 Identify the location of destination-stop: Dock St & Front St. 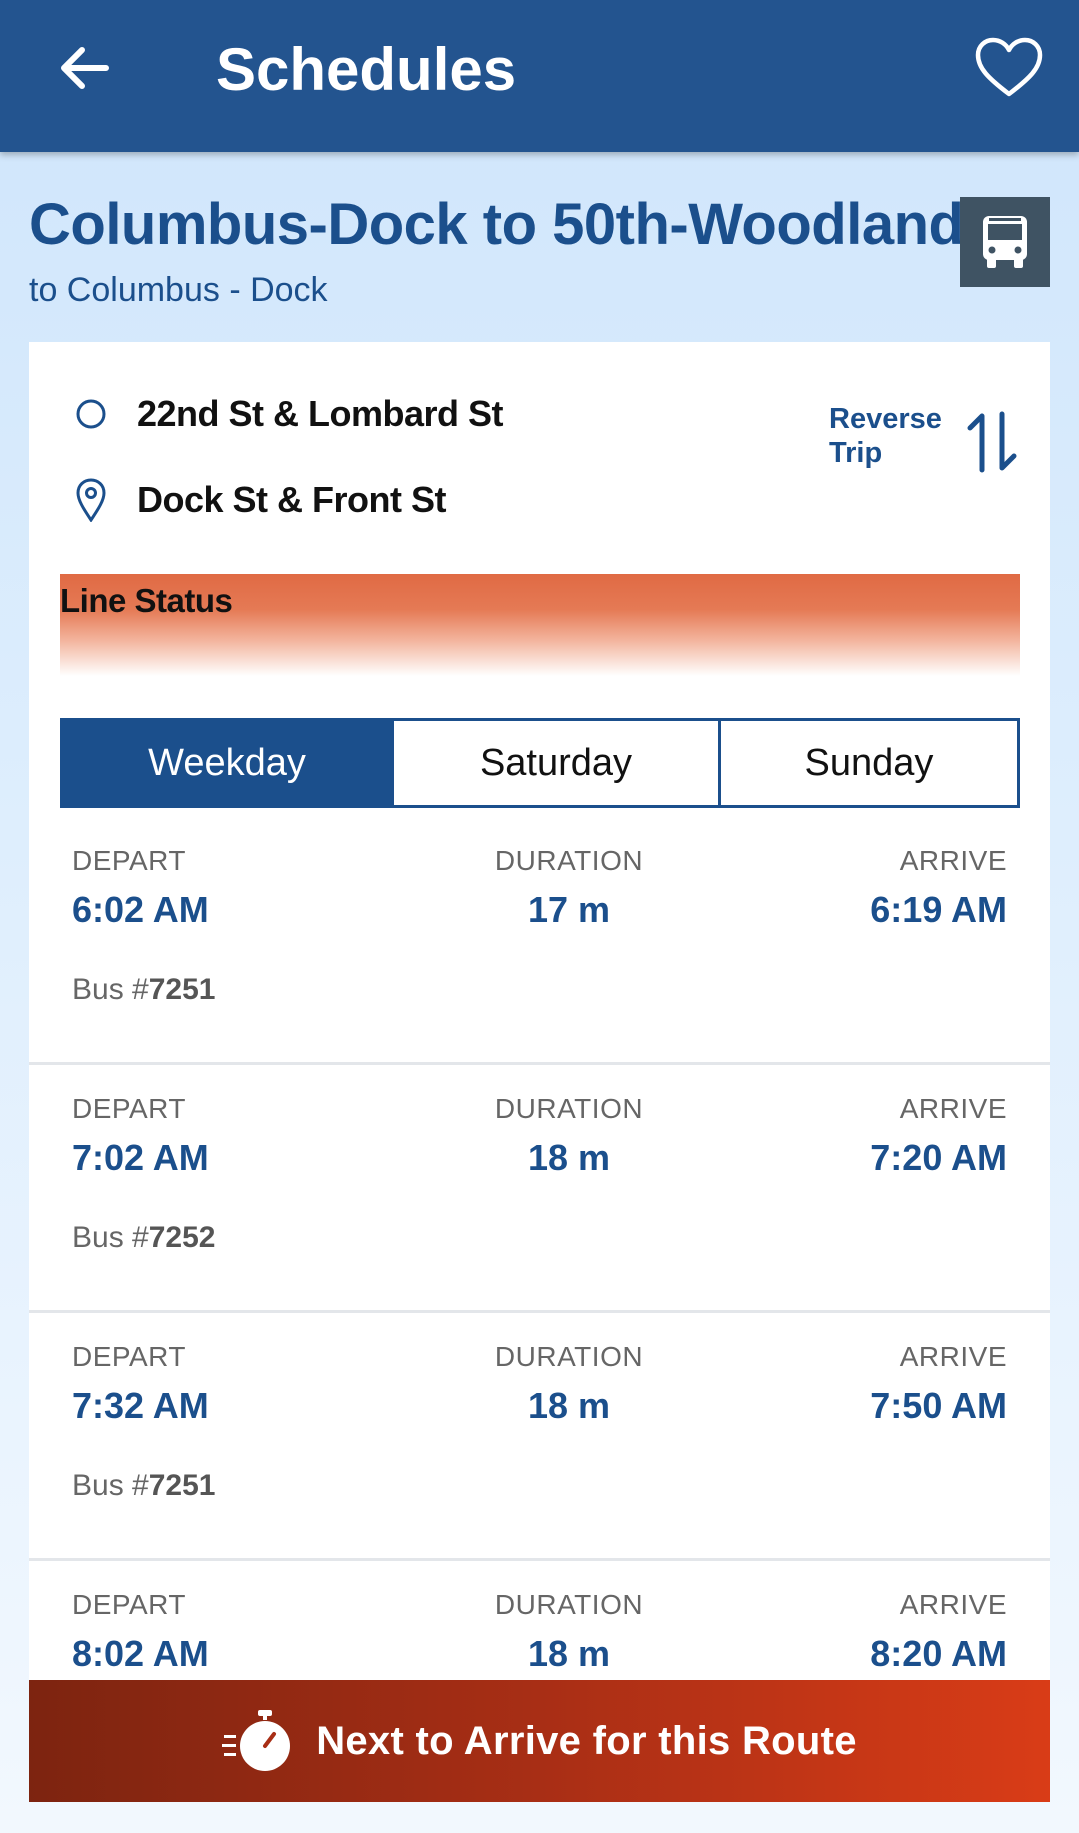
(258, 500).